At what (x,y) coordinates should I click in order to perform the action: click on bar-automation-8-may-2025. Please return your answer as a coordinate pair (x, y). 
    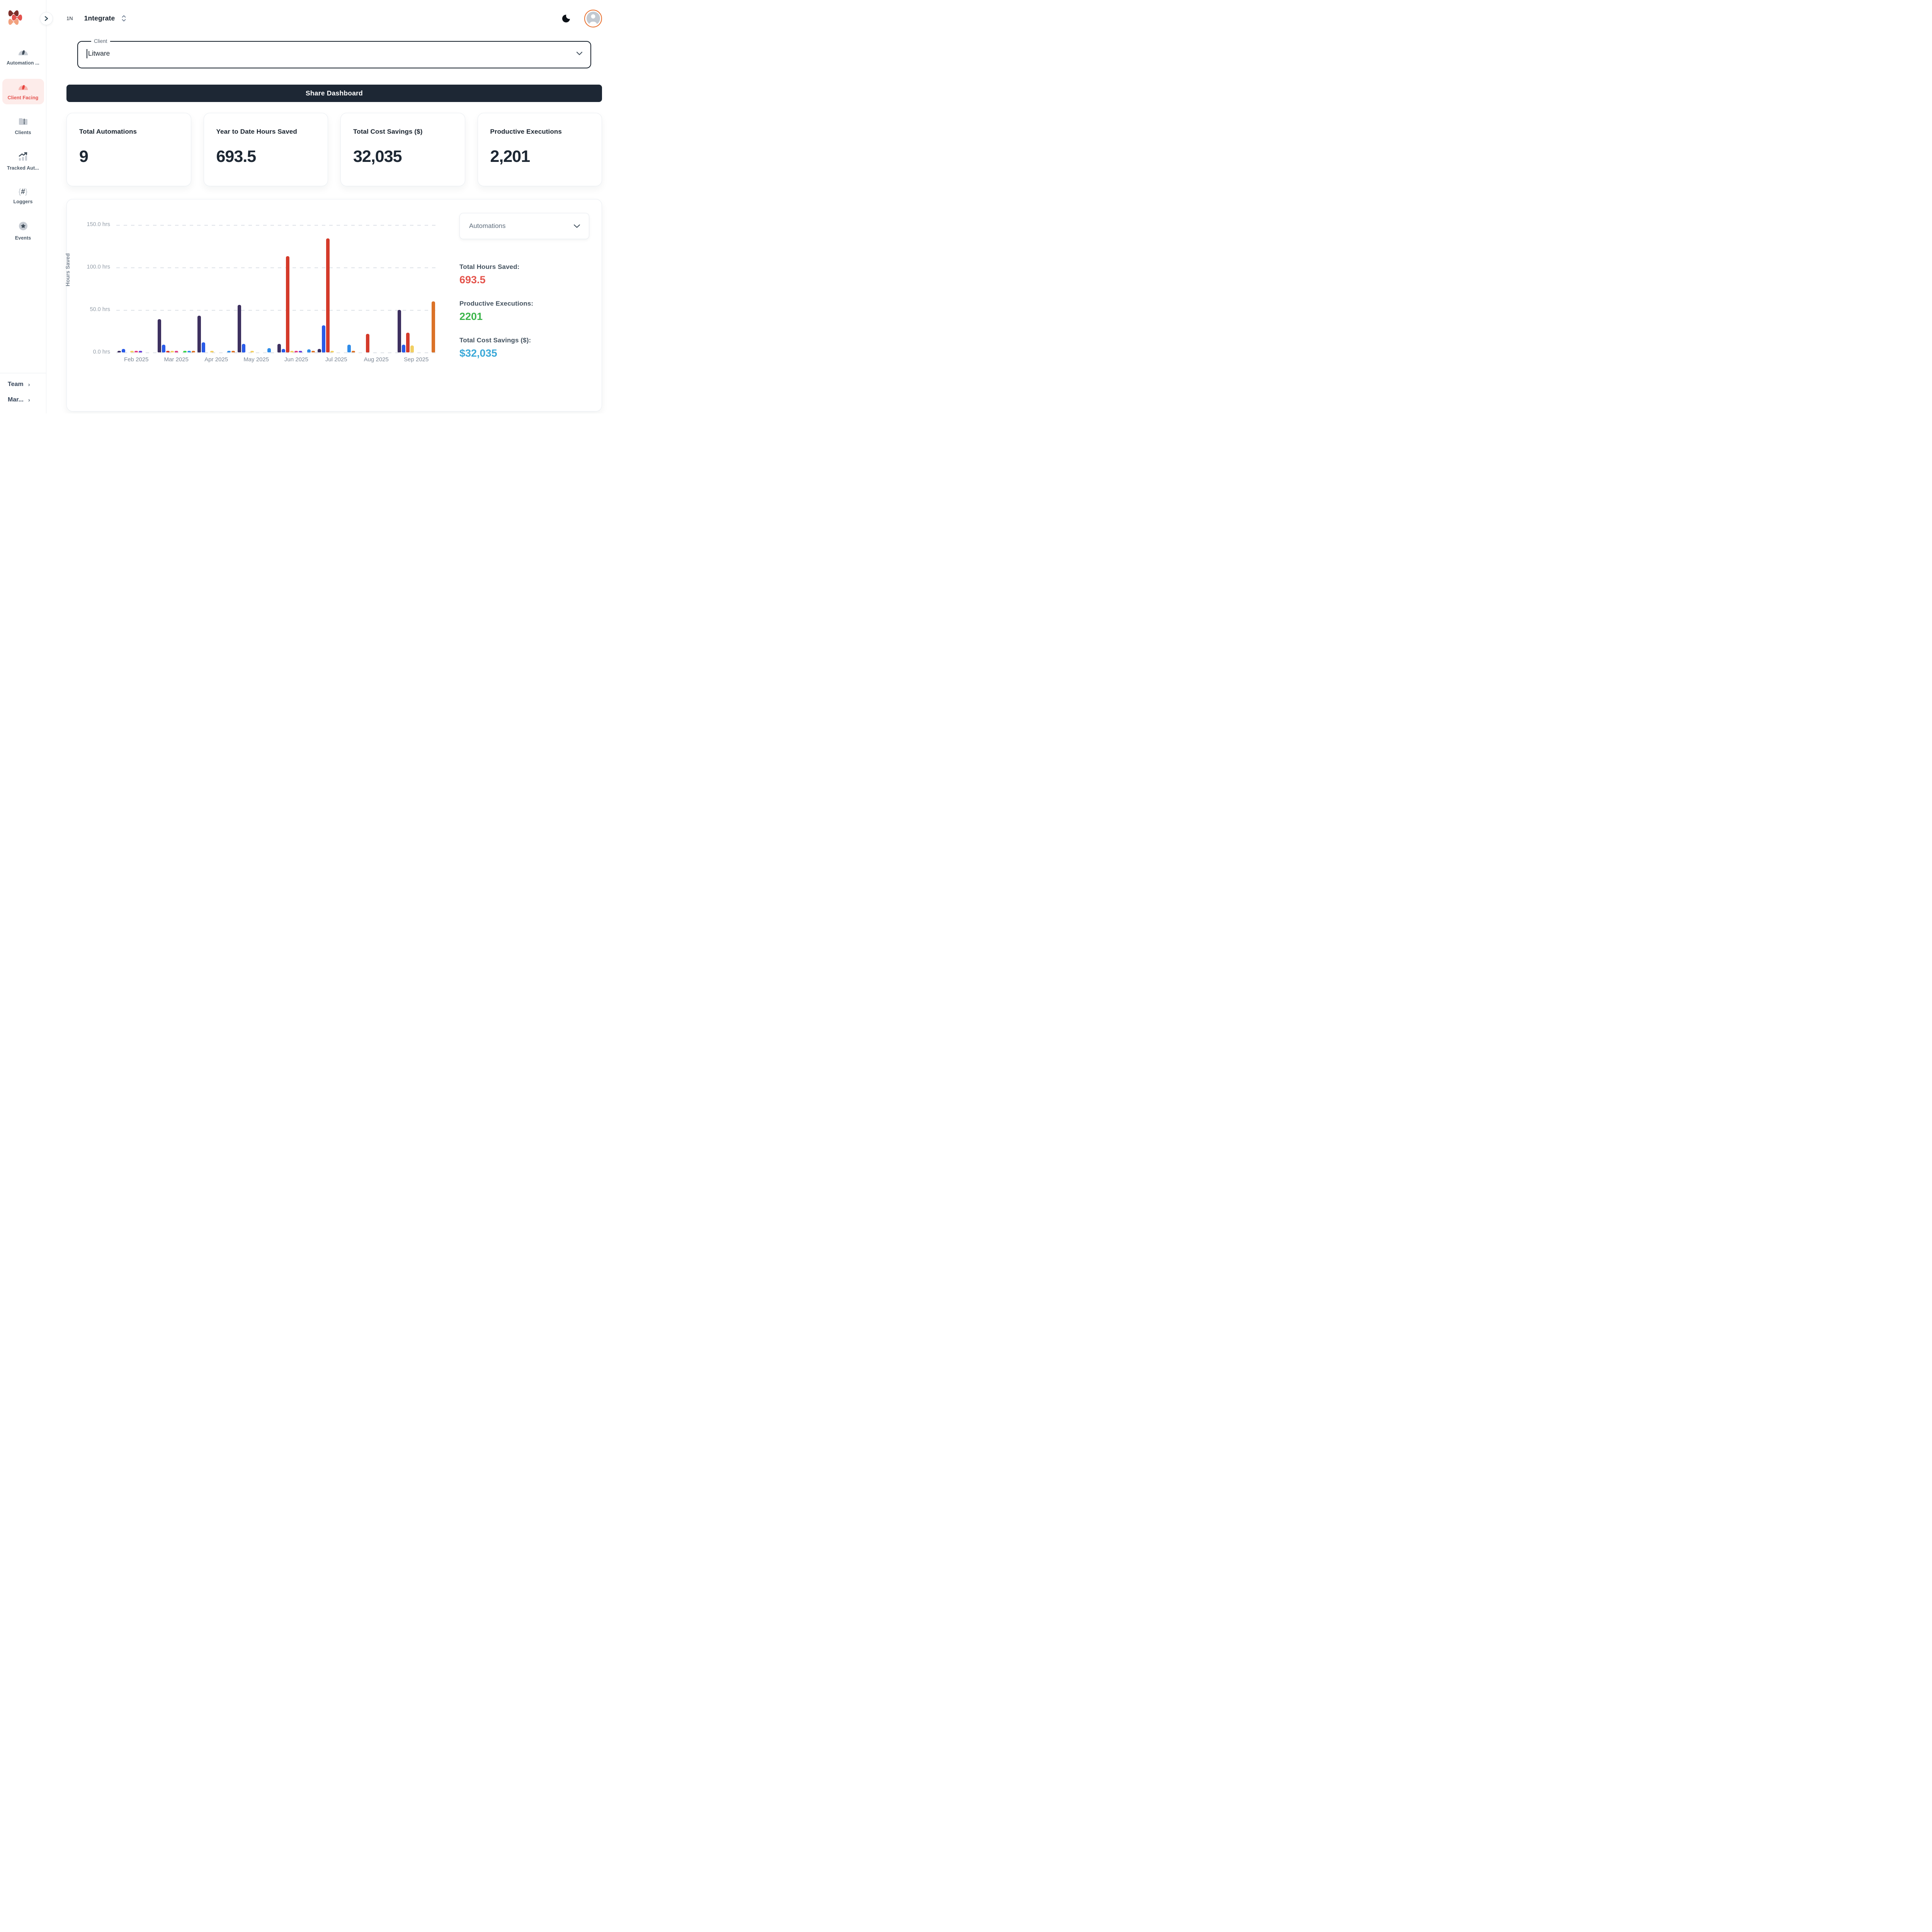
    Looking at the image, I should click on (269, 350).